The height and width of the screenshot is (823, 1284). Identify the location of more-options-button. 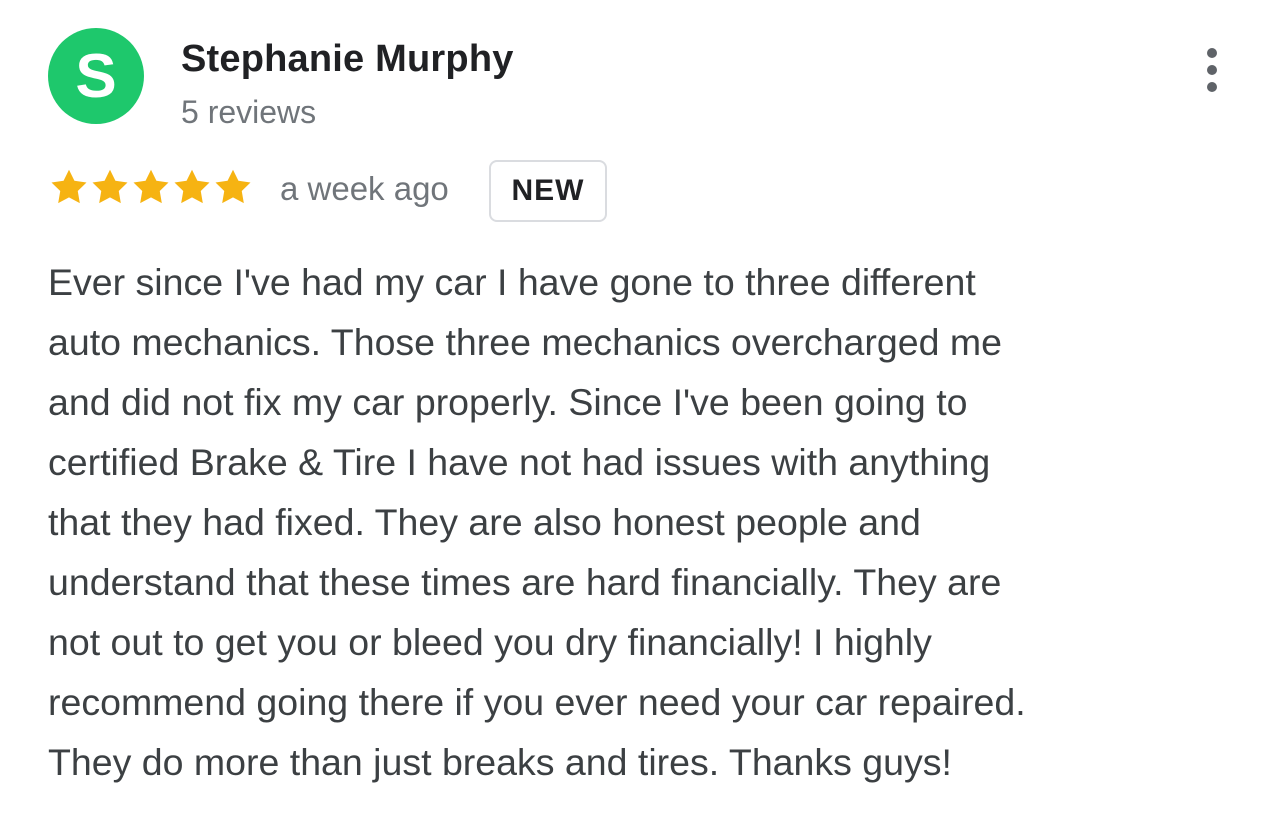
(1212, 70).